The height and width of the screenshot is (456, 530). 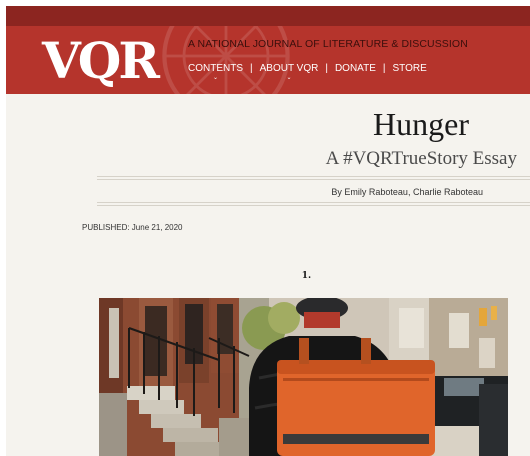 I want to click on section-number: 1., so click(x=306, y=276).